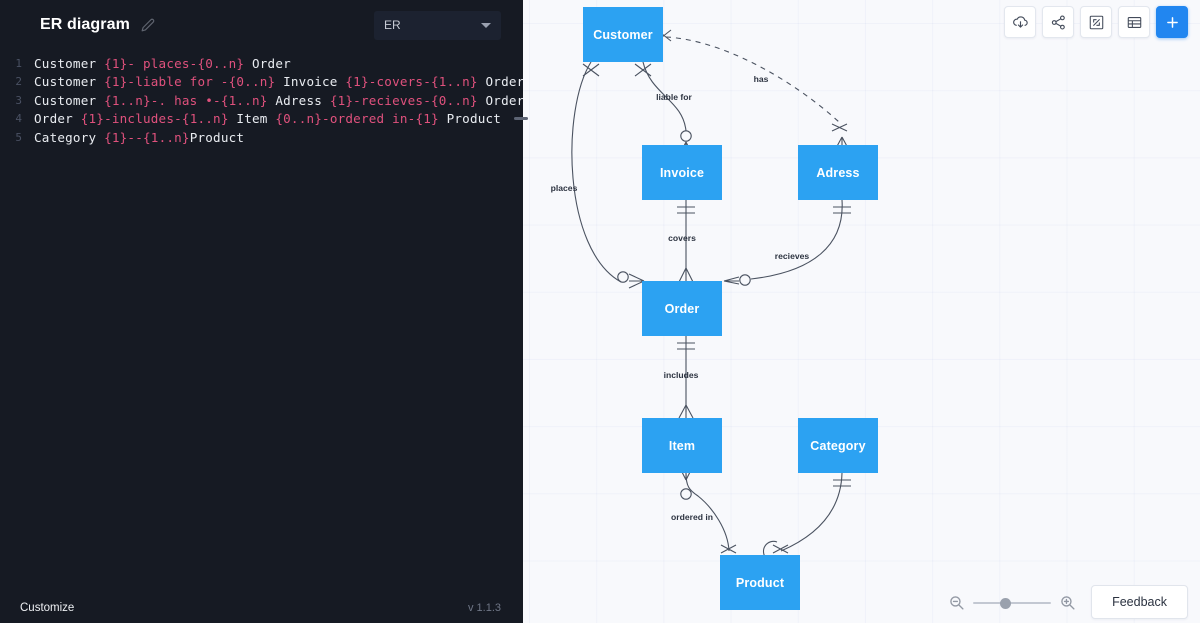  Describe the element at coordinates (811, 512) in the screenshot. I see `edge-category-product` at that location.